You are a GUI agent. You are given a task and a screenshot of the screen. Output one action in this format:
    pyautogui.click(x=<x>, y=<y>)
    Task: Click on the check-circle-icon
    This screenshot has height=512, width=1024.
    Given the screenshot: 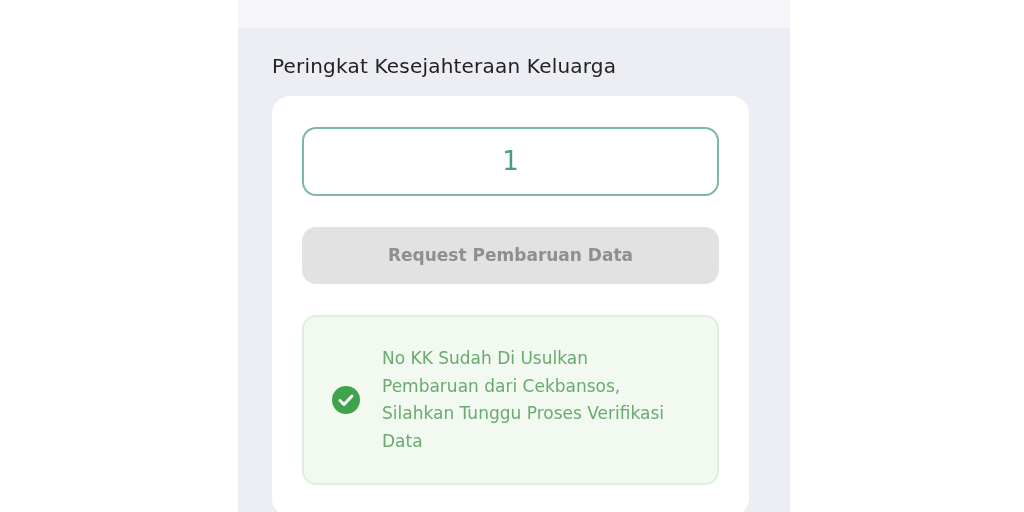 What is the action you would take?
    pyautogui.click(x=346, y=400)
    